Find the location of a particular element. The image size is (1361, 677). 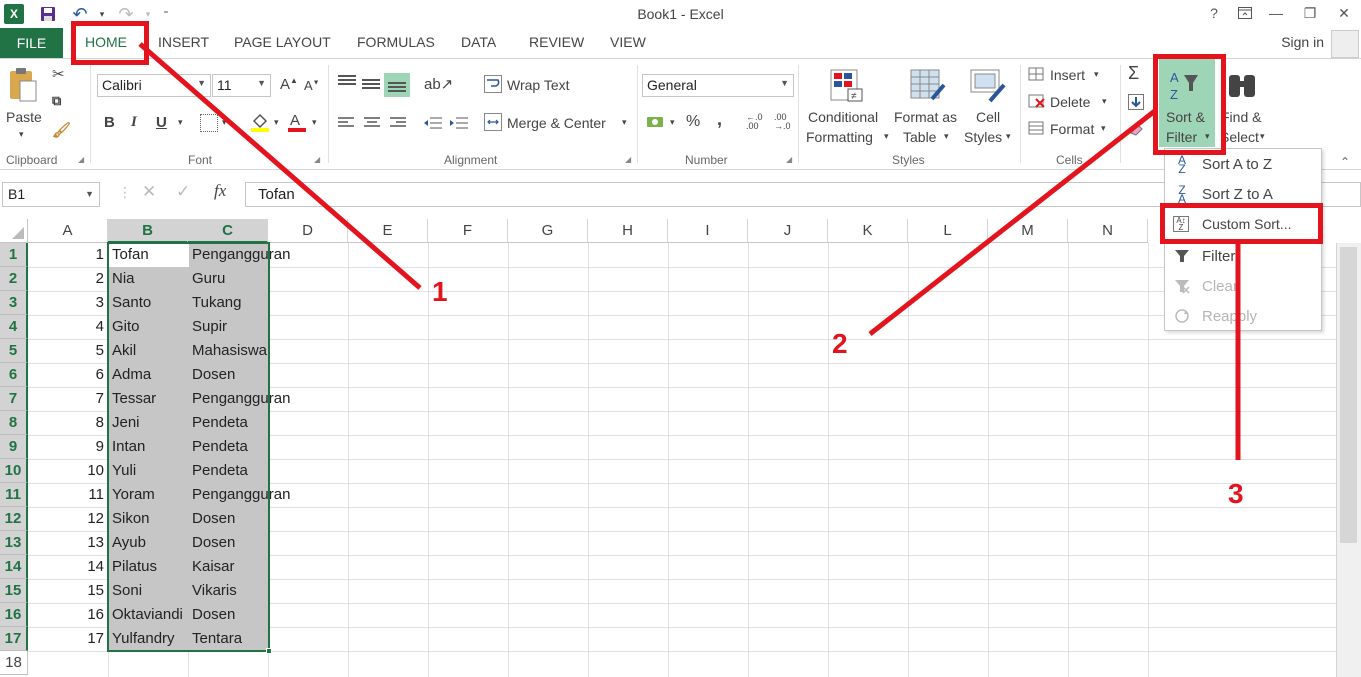

annotation-number-1: 1 is located at coordinates (440, 291).